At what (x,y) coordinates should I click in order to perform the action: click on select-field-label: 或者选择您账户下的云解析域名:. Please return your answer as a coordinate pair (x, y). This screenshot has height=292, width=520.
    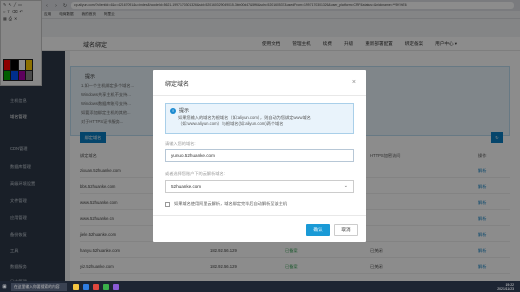
    Looking at the image, I should click on (195, 173).